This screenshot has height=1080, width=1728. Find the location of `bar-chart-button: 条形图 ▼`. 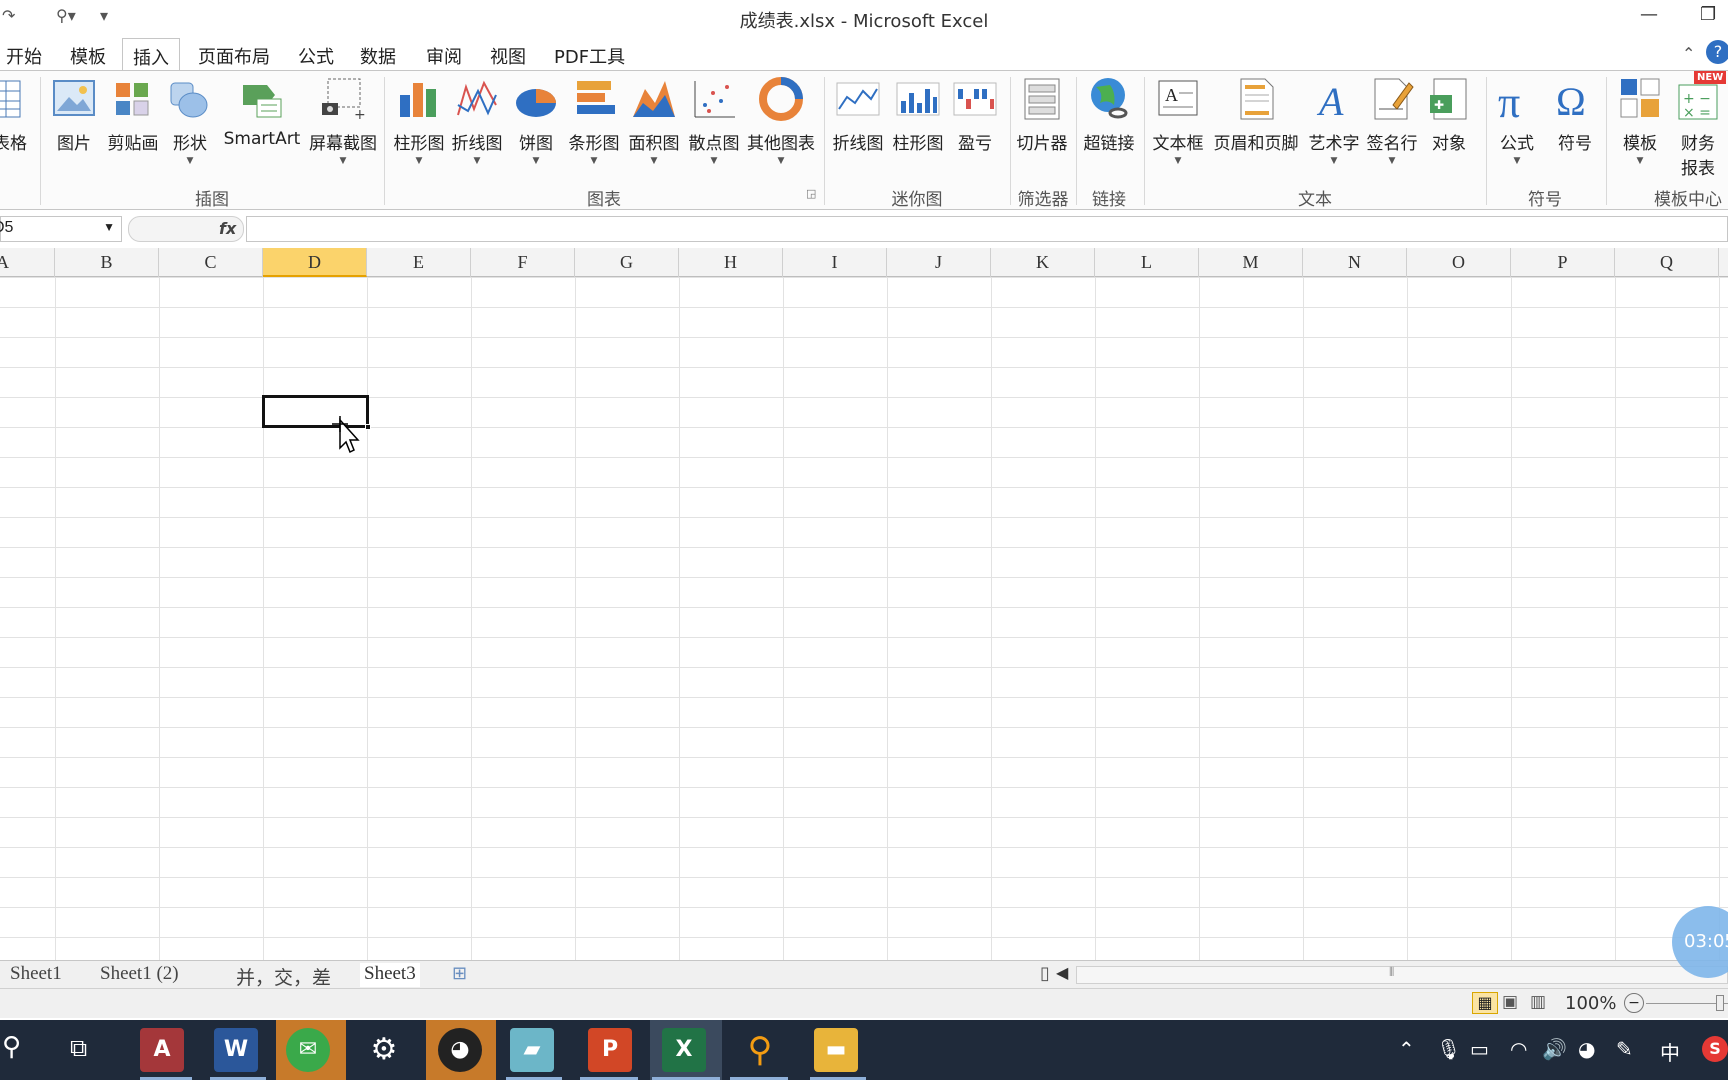

bar-chart-button: 条形图 ▼ is located at coordinates (594, 120).